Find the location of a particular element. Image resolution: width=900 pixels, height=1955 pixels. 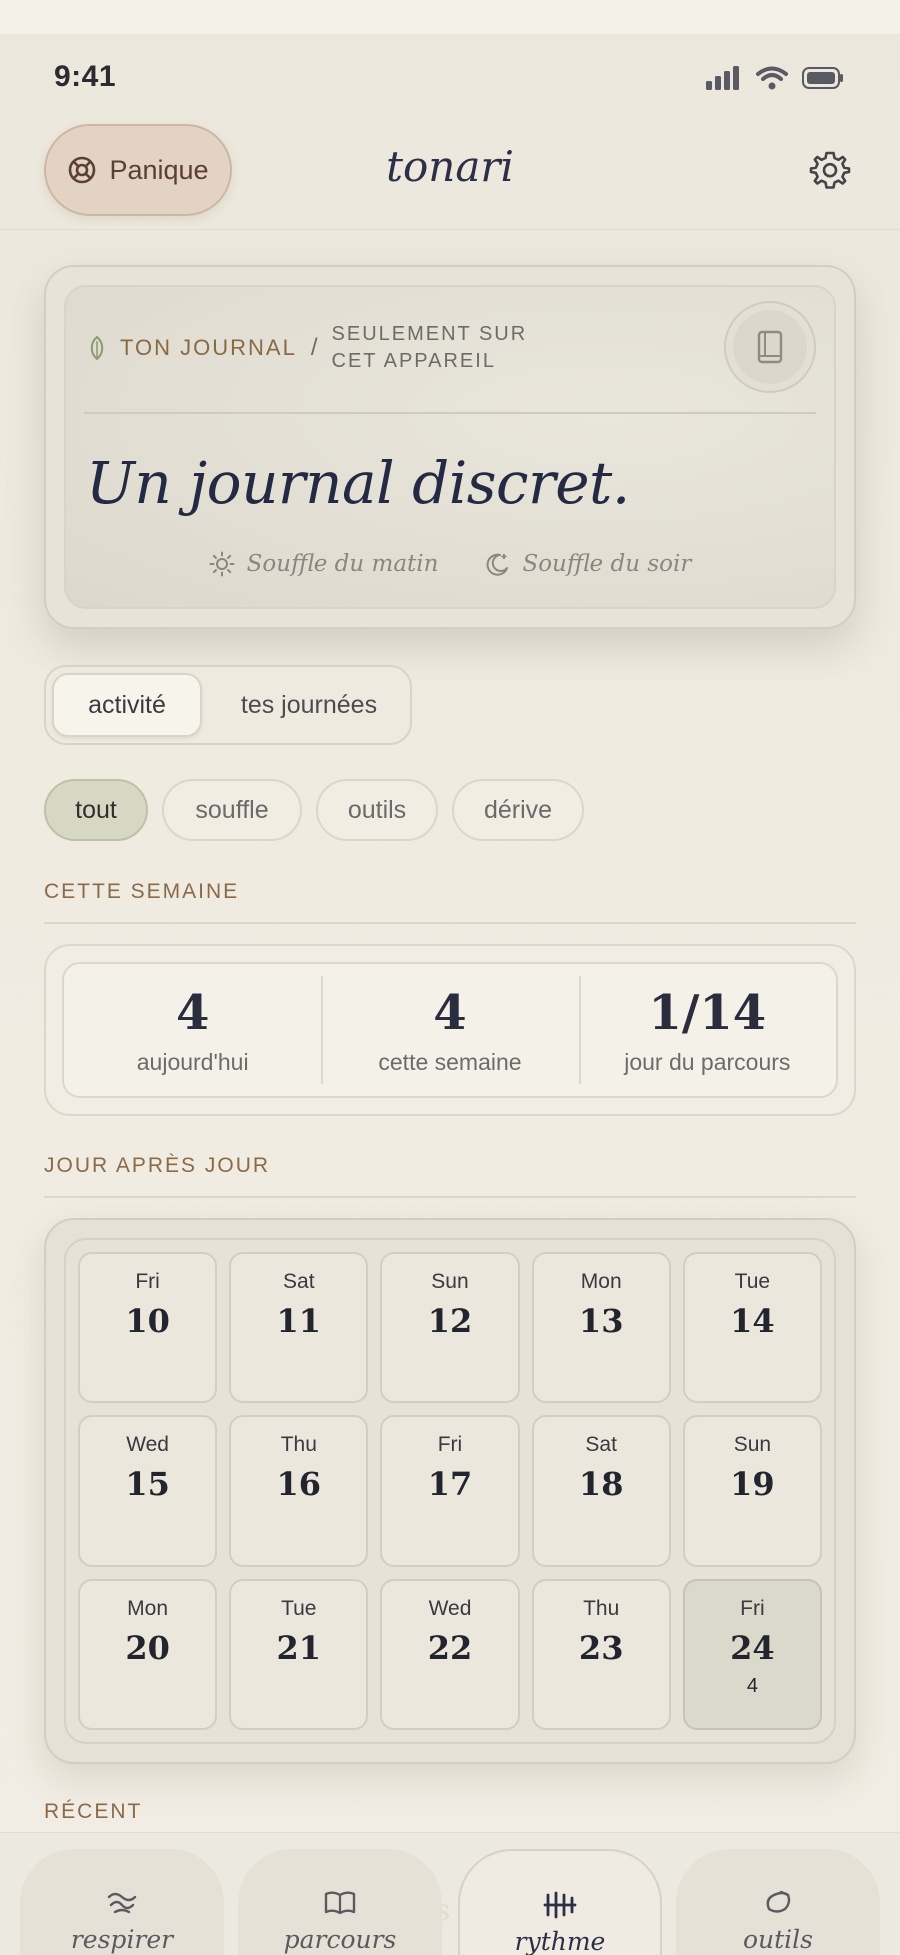

status-icons is located at coordinates (775, 78).